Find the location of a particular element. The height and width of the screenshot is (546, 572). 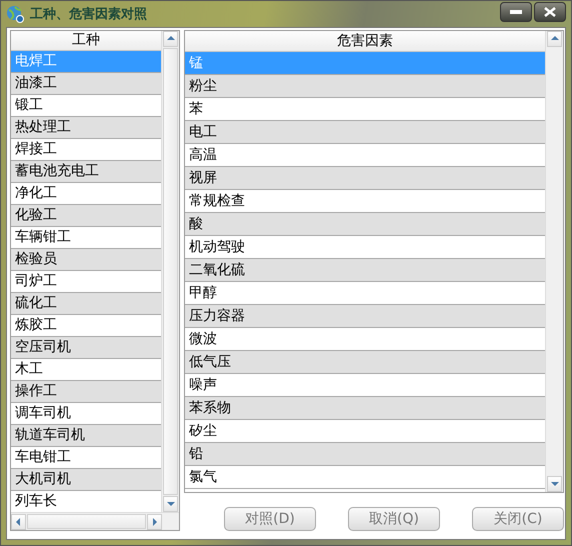

list-row: 粉尘 is located at coordinates (365, 86).